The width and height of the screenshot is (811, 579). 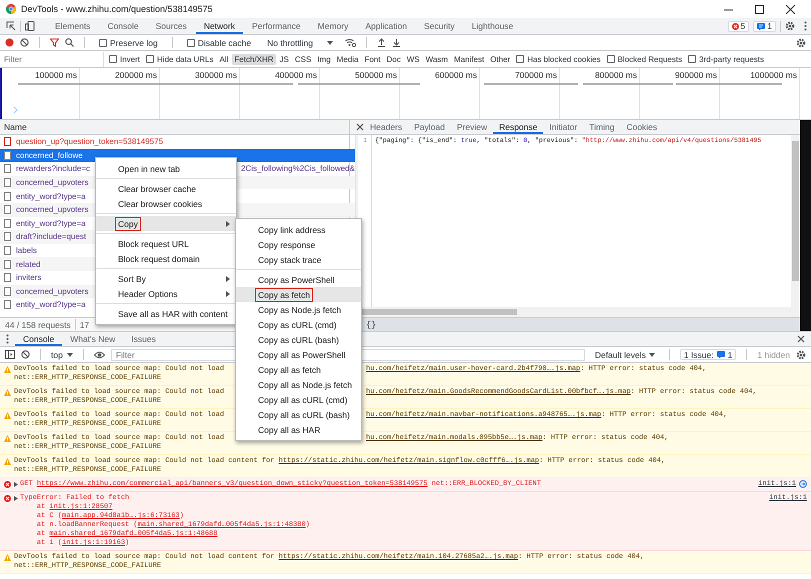 What do you see at coordinates (29, 277) in the screenshot?
I see `request-name: inviters` at bounding box center [29, 277].